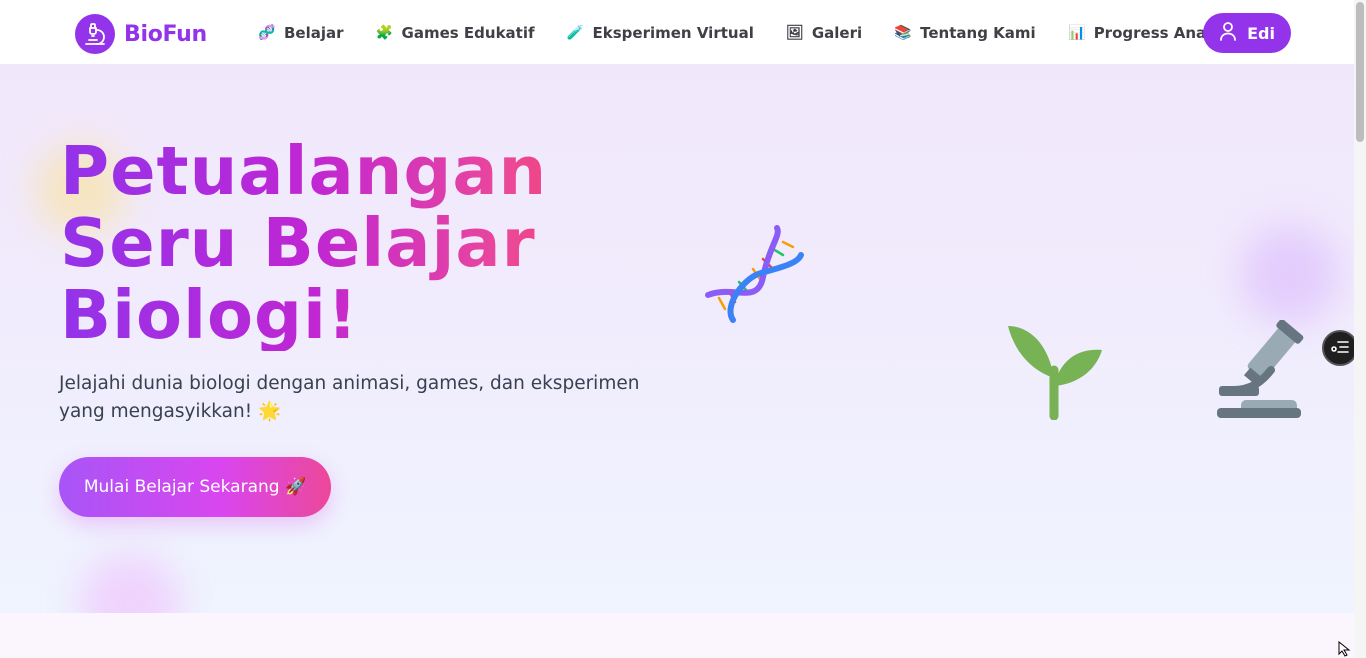  I want to click on books-icon: 📚, so click(903, 32).